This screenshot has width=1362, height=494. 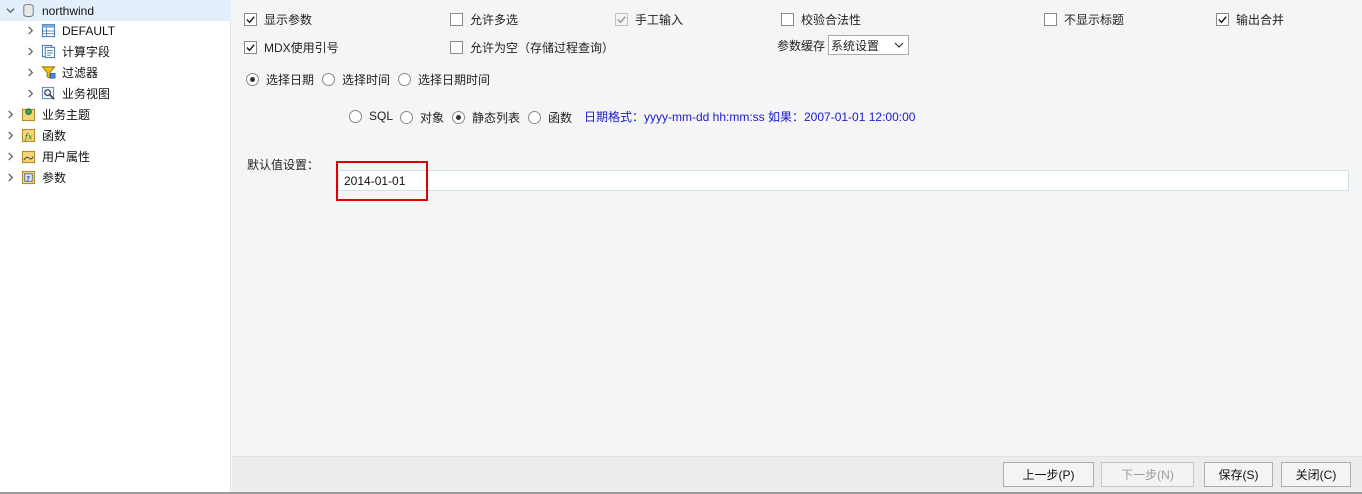 I want to click on tree-item-user-attr: 用户属性, so click(x=115, y=156).